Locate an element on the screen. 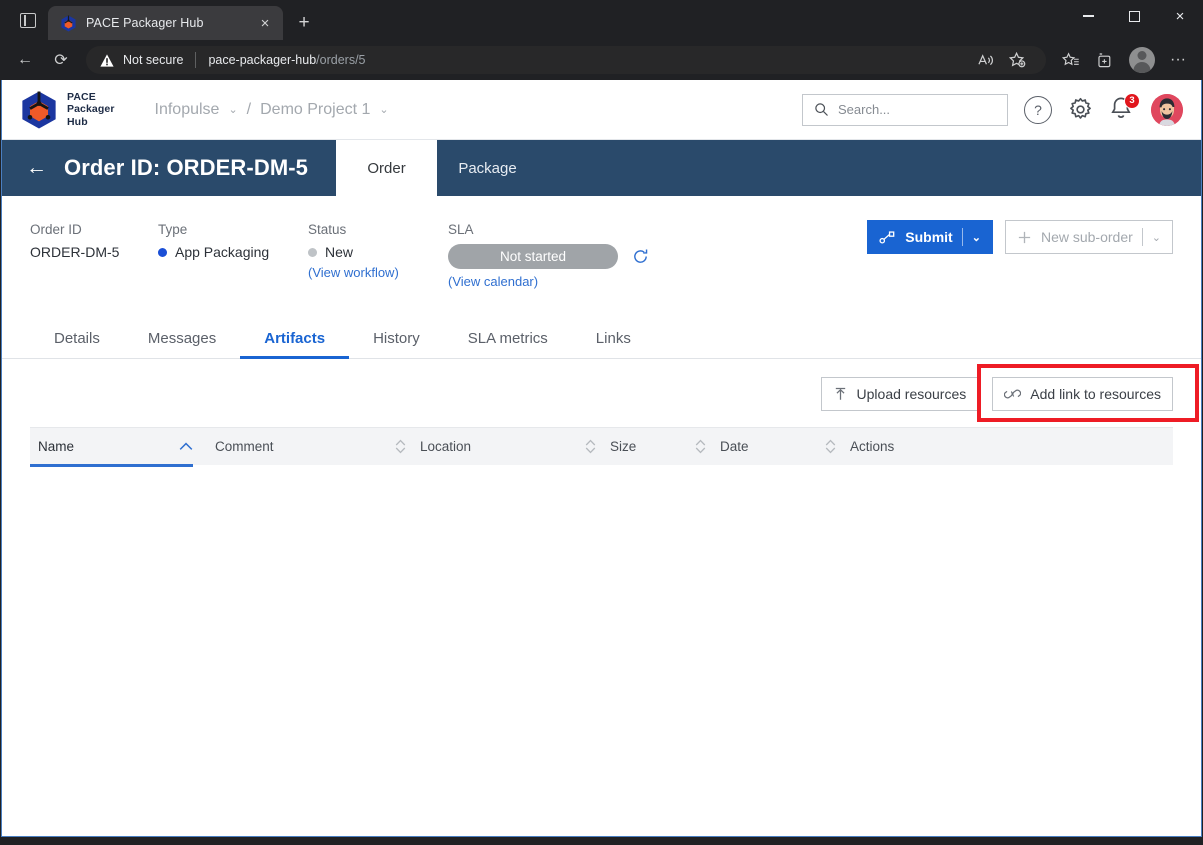 The height and width of the screenshot is (845, 1203). app-logo-text: PACE Packager Hub is located at coordinates (91, 109).